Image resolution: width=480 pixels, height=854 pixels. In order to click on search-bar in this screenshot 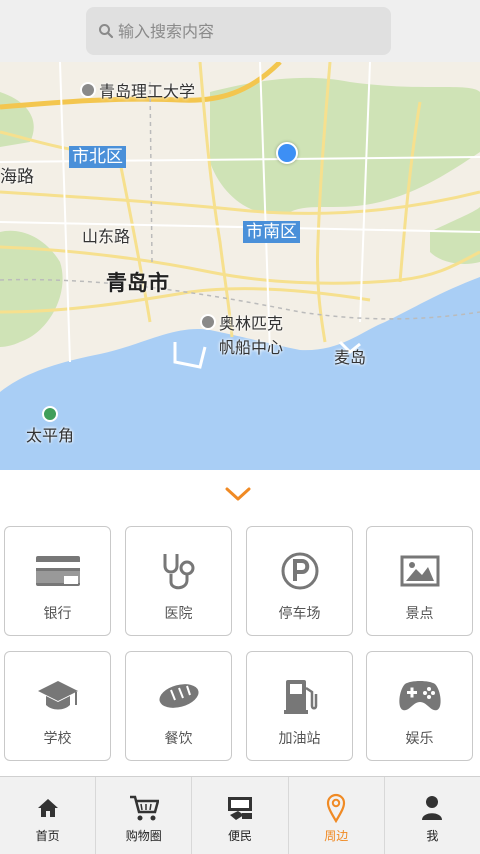, I will do `click(240, 31)`.